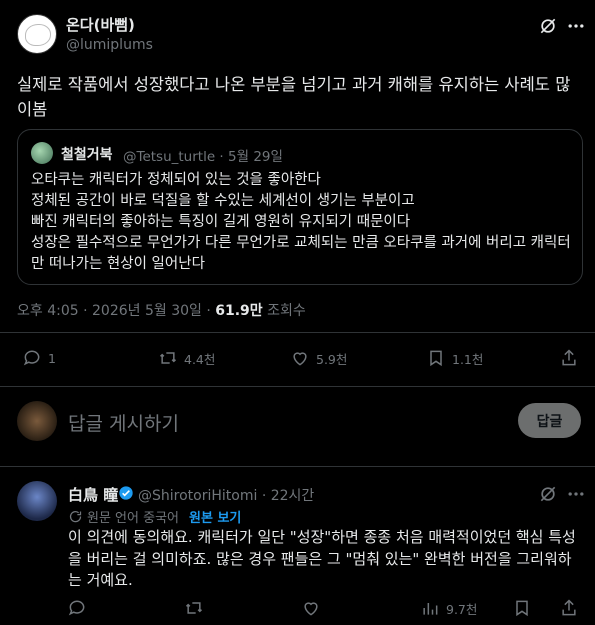  What do you see at coordinates (468, 359) in the screenshot?
I see `bookmark-count: 1.1천` at bounding box center [468, 359].